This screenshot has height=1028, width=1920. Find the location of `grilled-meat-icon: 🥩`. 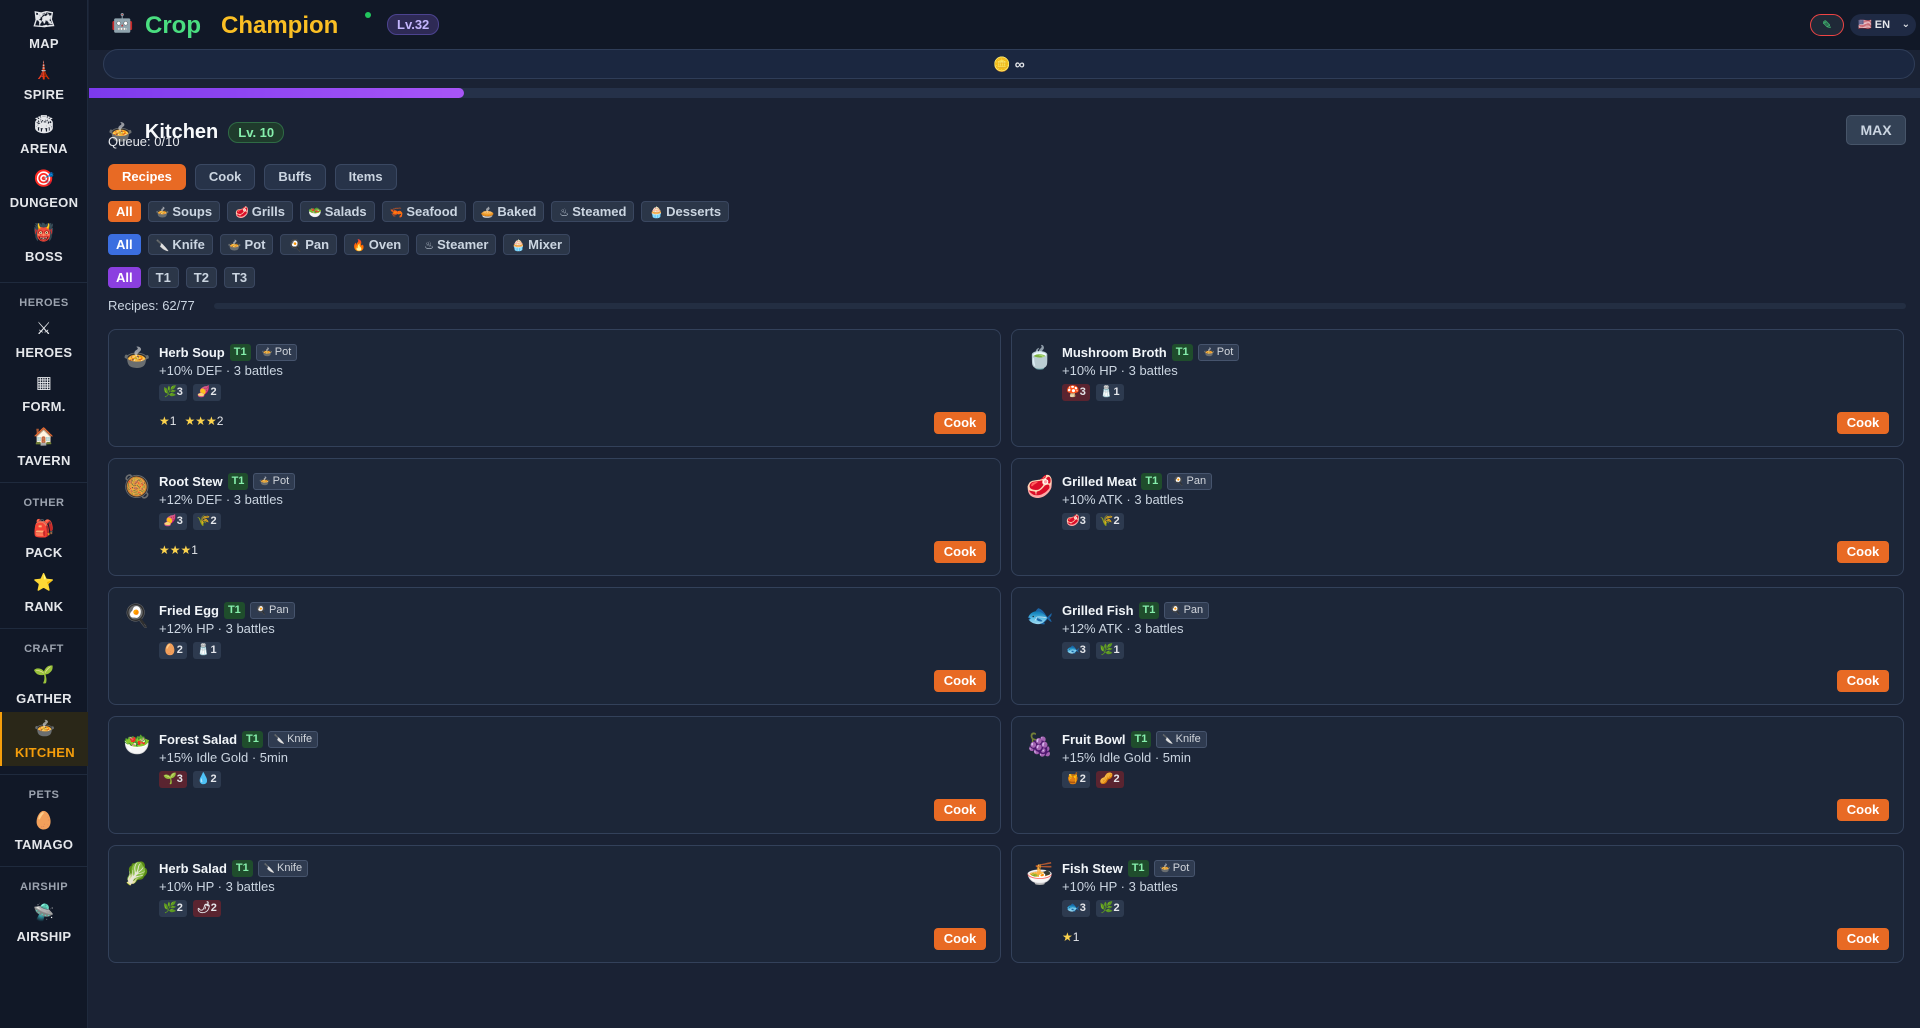

grilled-meat-icon: 🥩 is located at coordinates (1040, 486).